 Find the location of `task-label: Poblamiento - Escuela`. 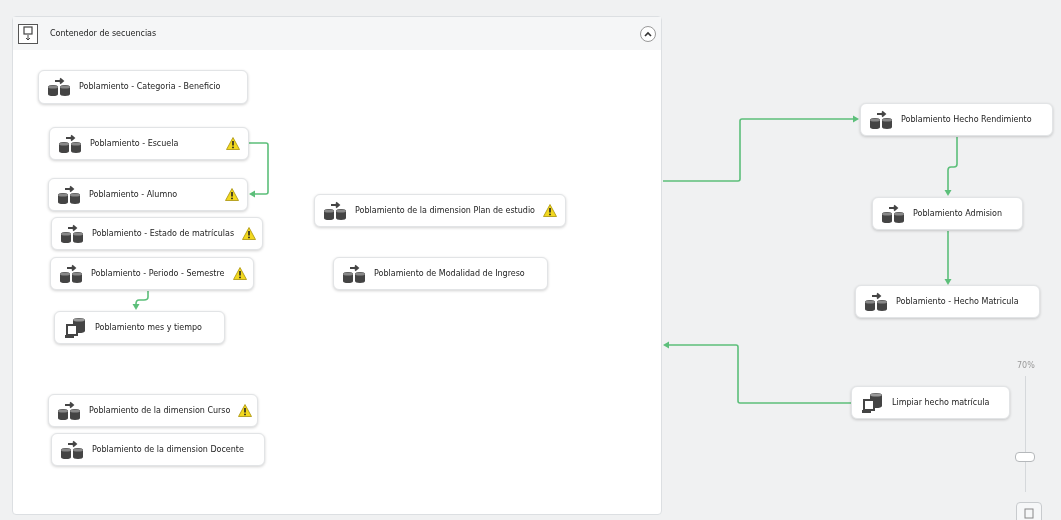

task-label: Poblamiento - Escuela is located at coordinates (134, 143).